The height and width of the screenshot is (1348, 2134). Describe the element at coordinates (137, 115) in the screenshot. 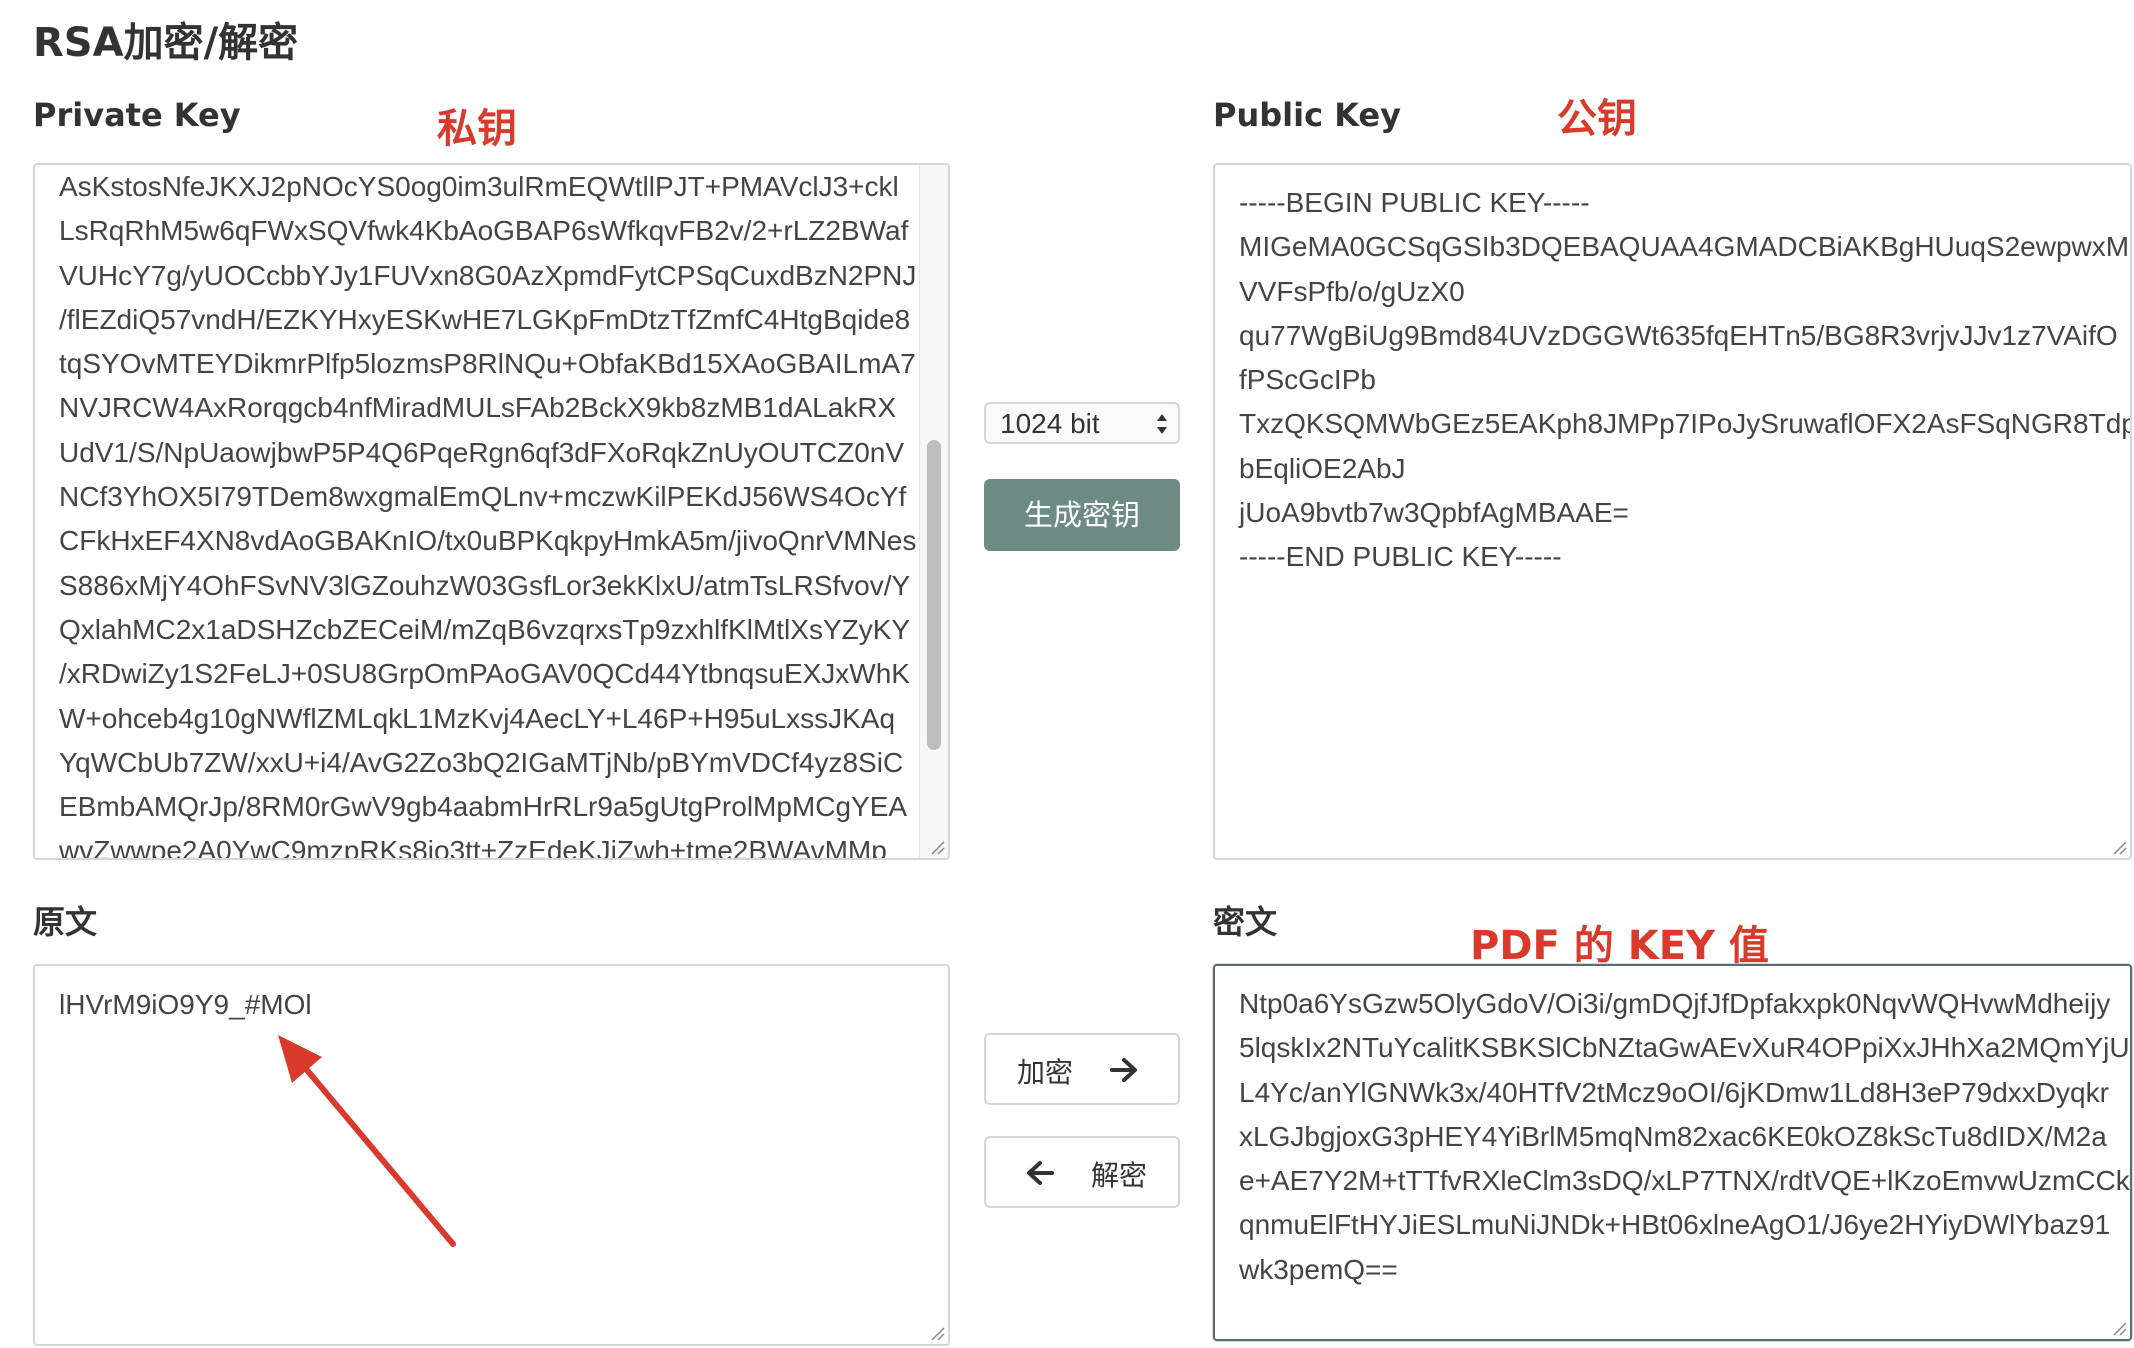

I see `private-key-label: Private Key` at that location.